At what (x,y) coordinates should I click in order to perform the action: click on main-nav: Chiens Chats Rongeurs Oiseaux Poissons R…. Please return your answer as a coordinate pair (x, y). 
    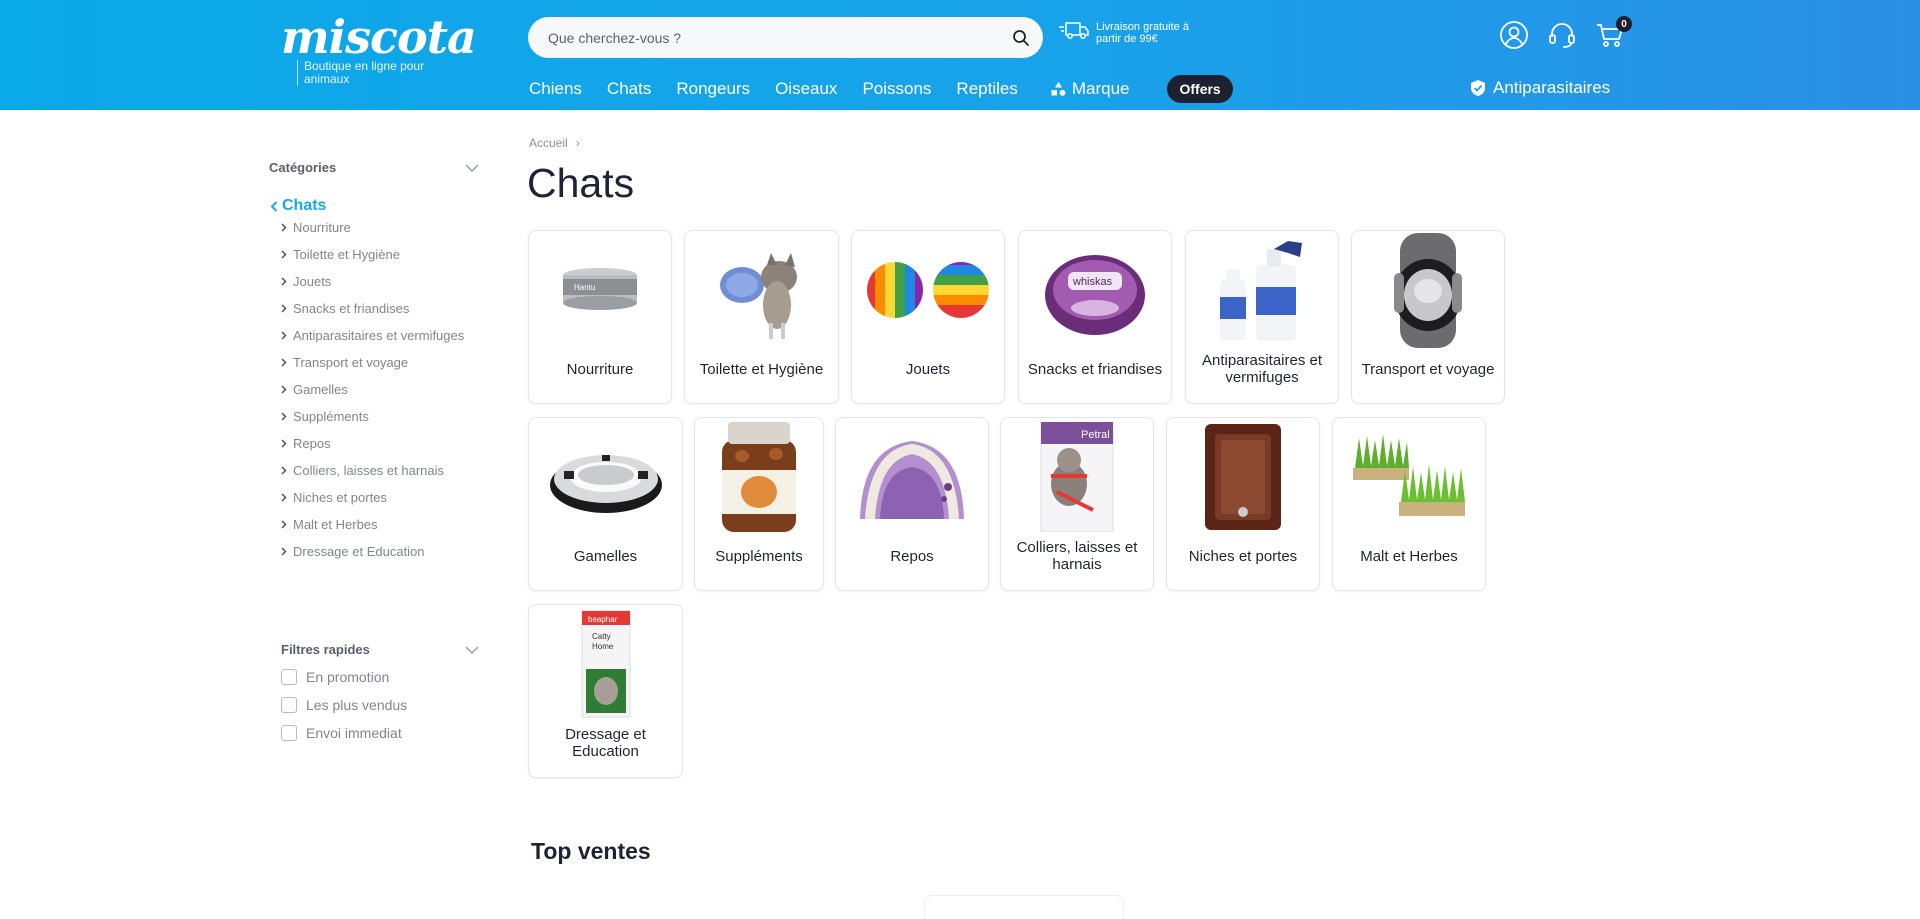
    Looking at the image, I should click on (881, 89).